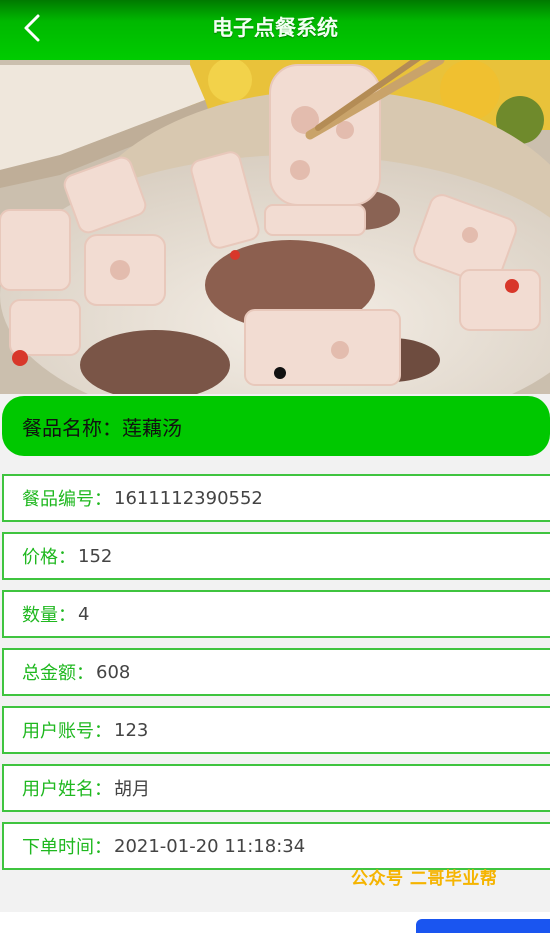 The height and width of the screenshot is (933, 550). Describe the element at coordinates (95, 556) in the screenshot. I see `detail-value: 152` at that location.